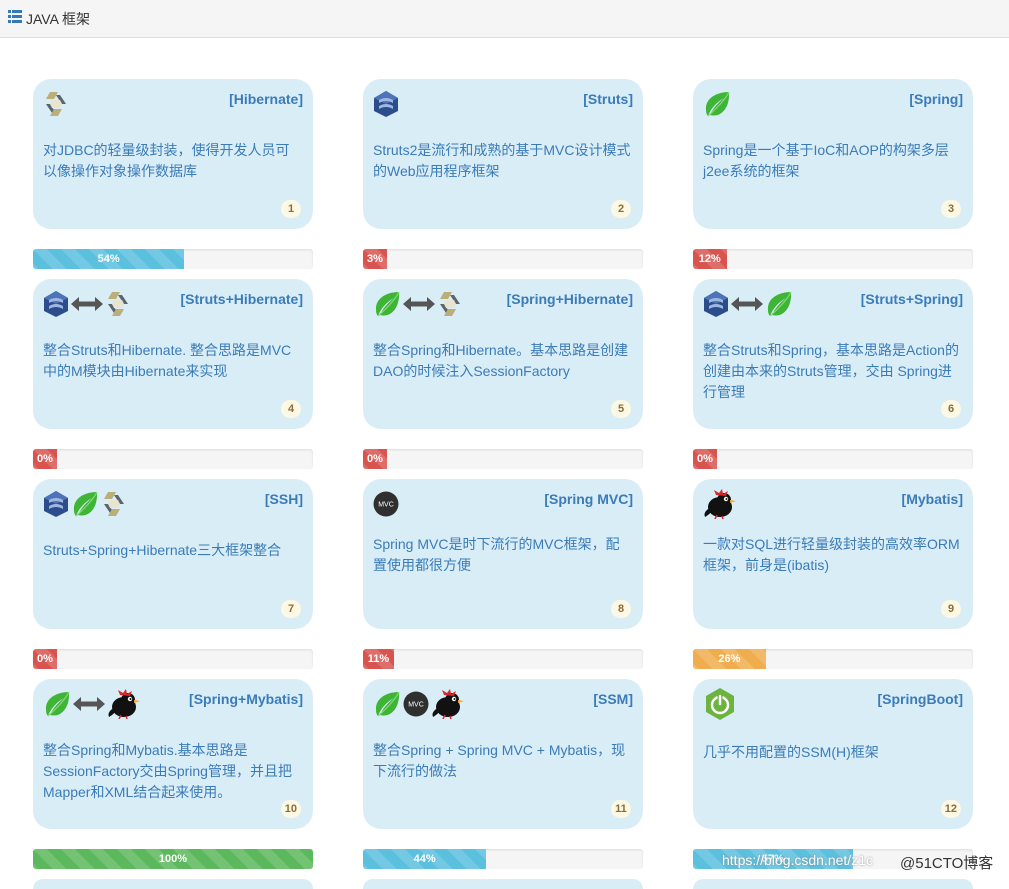 The height and width of the screenshot is (889, 1009). I want to click on order-badge: 3, so click(951, 209).